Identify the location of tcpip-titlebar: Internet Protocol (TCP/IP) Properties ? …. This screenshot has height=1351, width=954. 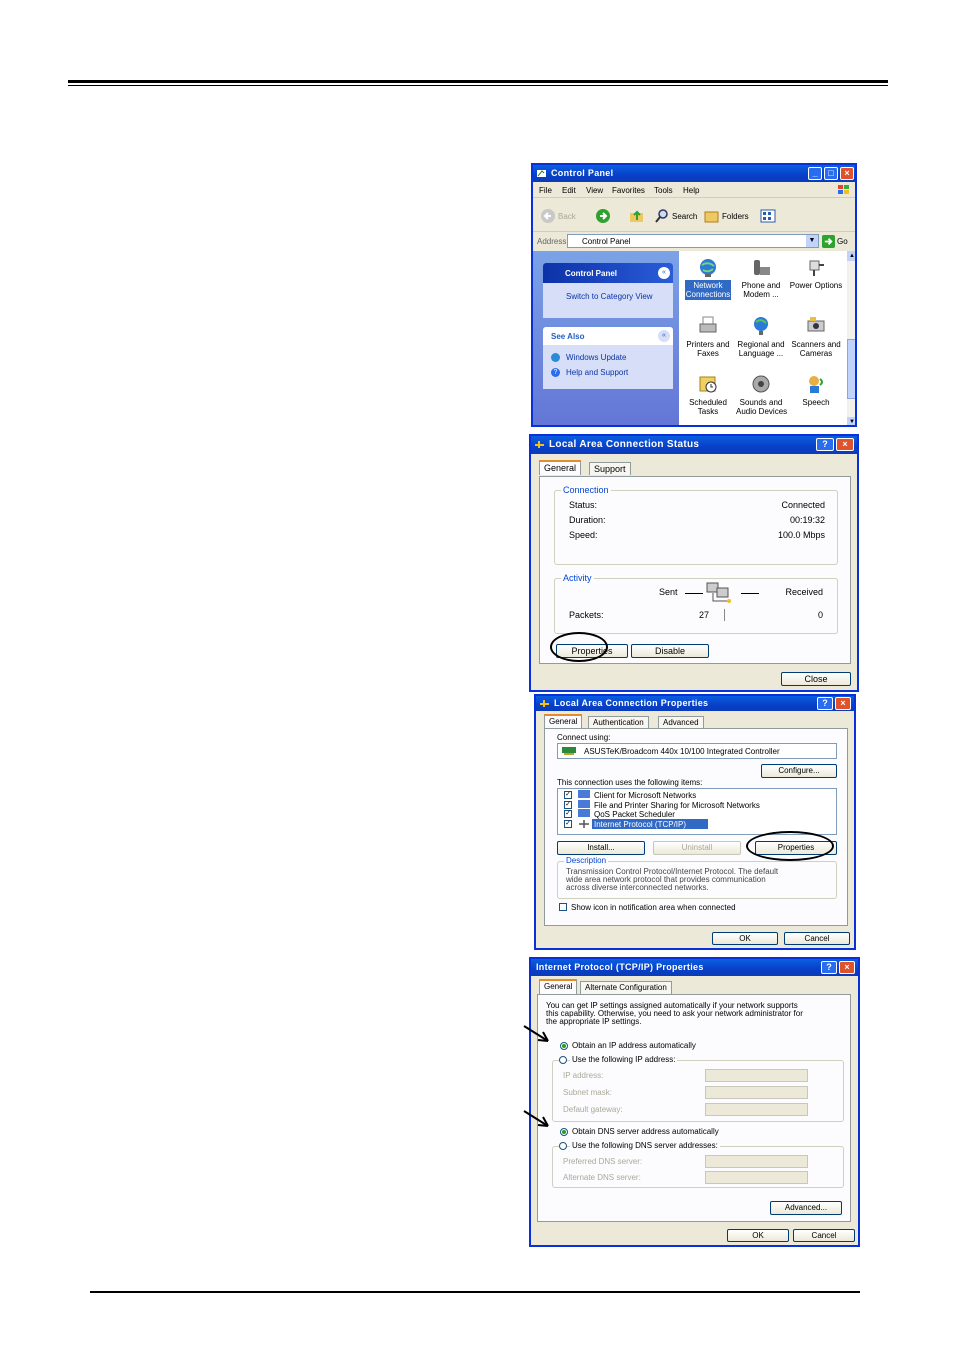
(694, 967).